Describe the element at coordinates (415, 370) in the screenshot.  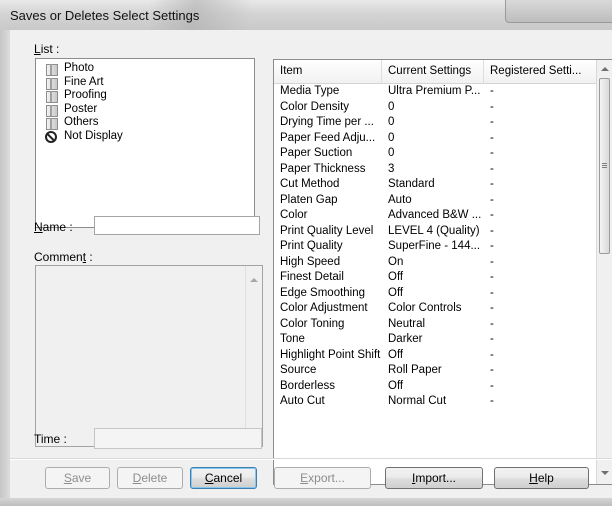
I see `cell-current-setting: Roll Paper` at that location.